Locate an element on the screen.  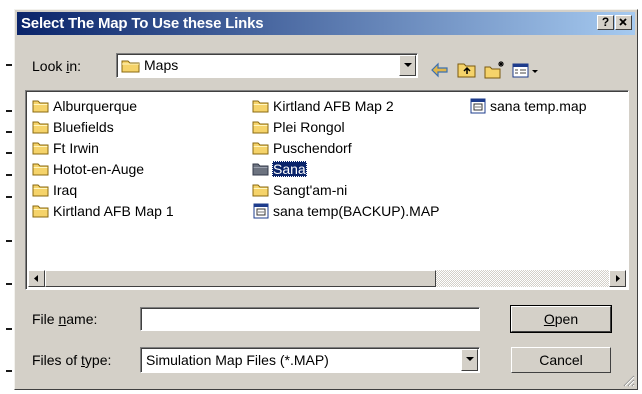
item-label: Kirtland AFB Map 1 is located at coordinates (113, 211).